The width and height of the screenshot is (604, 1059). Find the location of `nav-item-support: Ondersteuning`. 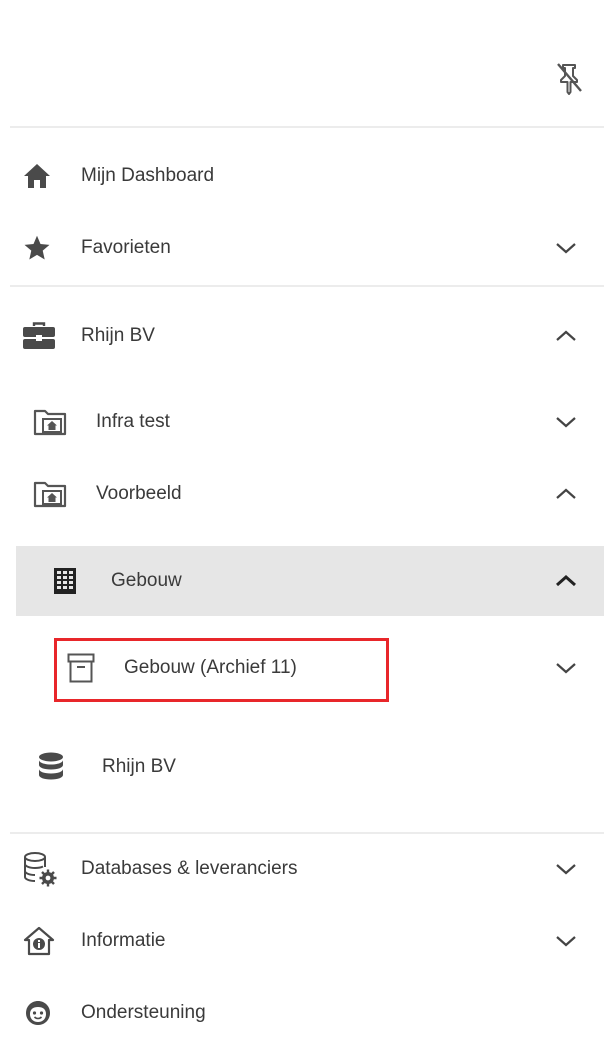

nav-item-support: Ondersteuning is located at coordinates (302, 1013).